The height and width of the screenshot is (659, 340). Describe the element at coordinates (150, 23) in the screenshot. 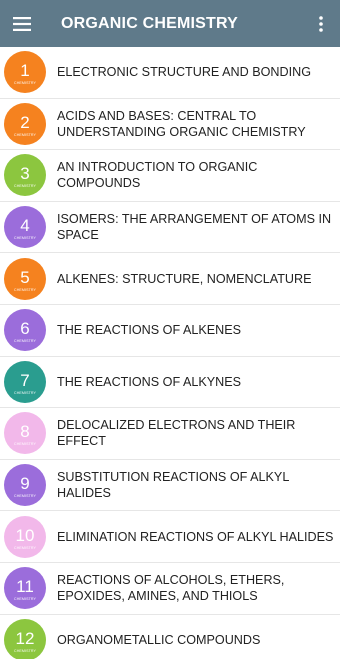

I see `app-title: ORGANIC CHEMISTRY` at that location.